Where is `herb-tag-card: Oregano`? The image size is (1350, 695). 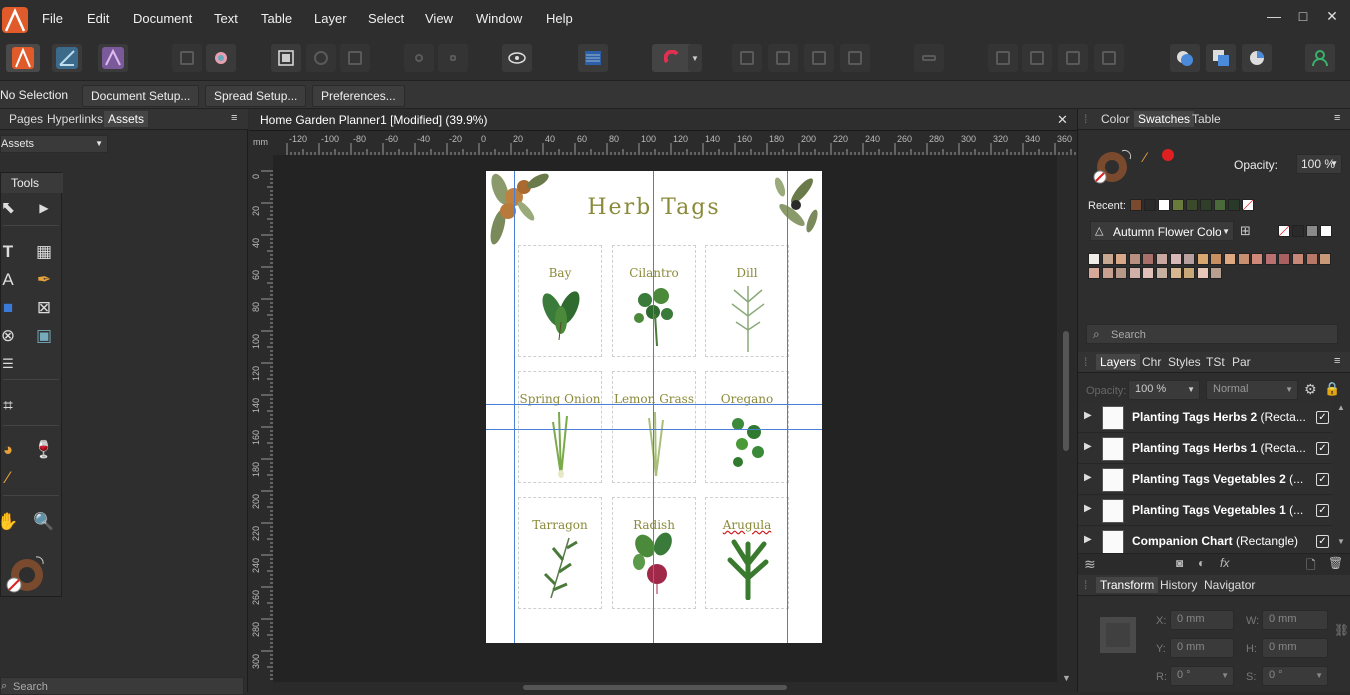 herb-tag-card: Oregano is located at coordinates (747, 427).